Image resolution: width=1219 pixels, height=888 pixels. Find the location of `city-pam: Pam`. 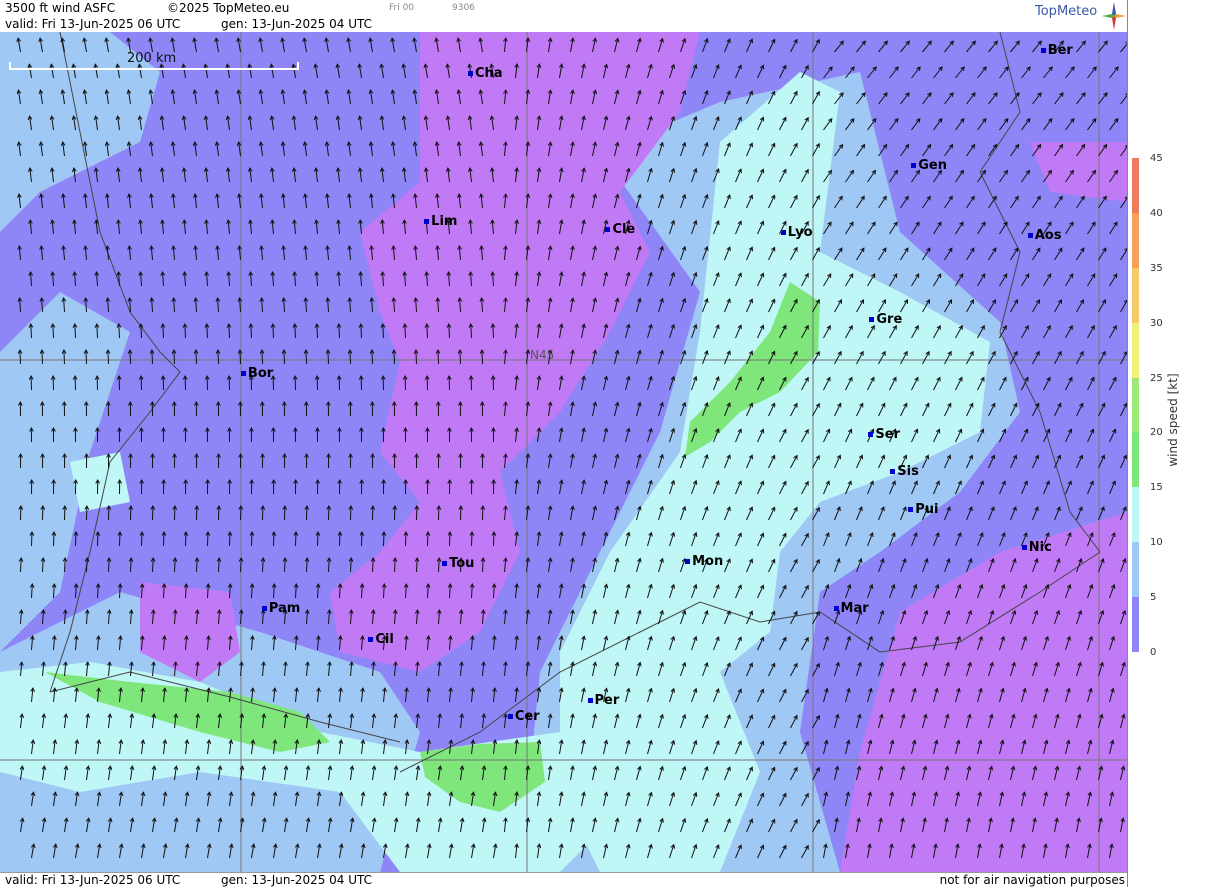

city-pam: Pam is located at coordinates (281, 609).